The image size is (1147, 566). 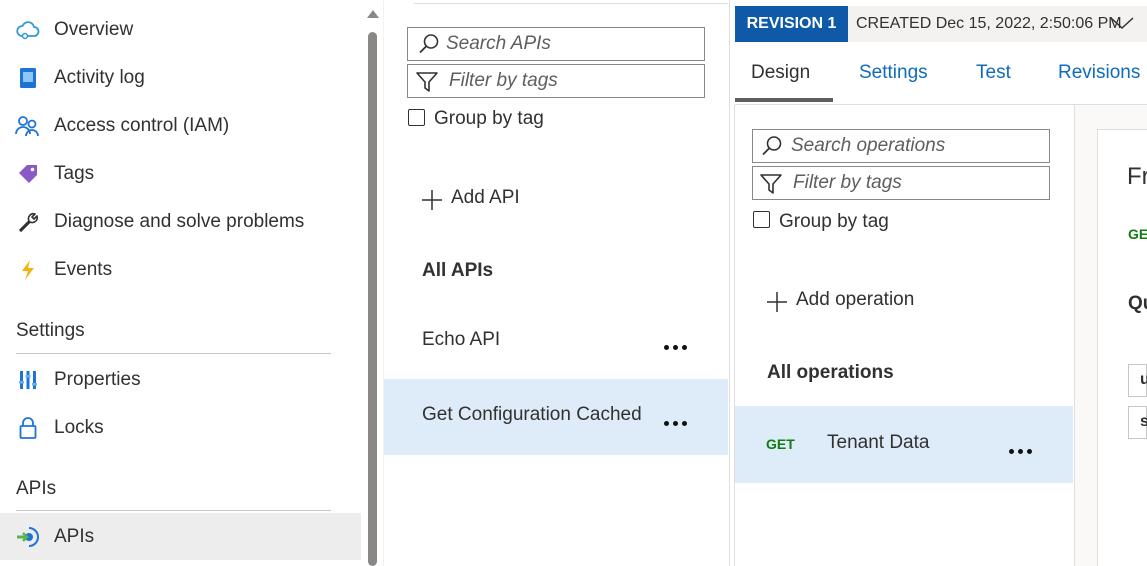 I want to click on lock-icon, so click(x=28, y=428).